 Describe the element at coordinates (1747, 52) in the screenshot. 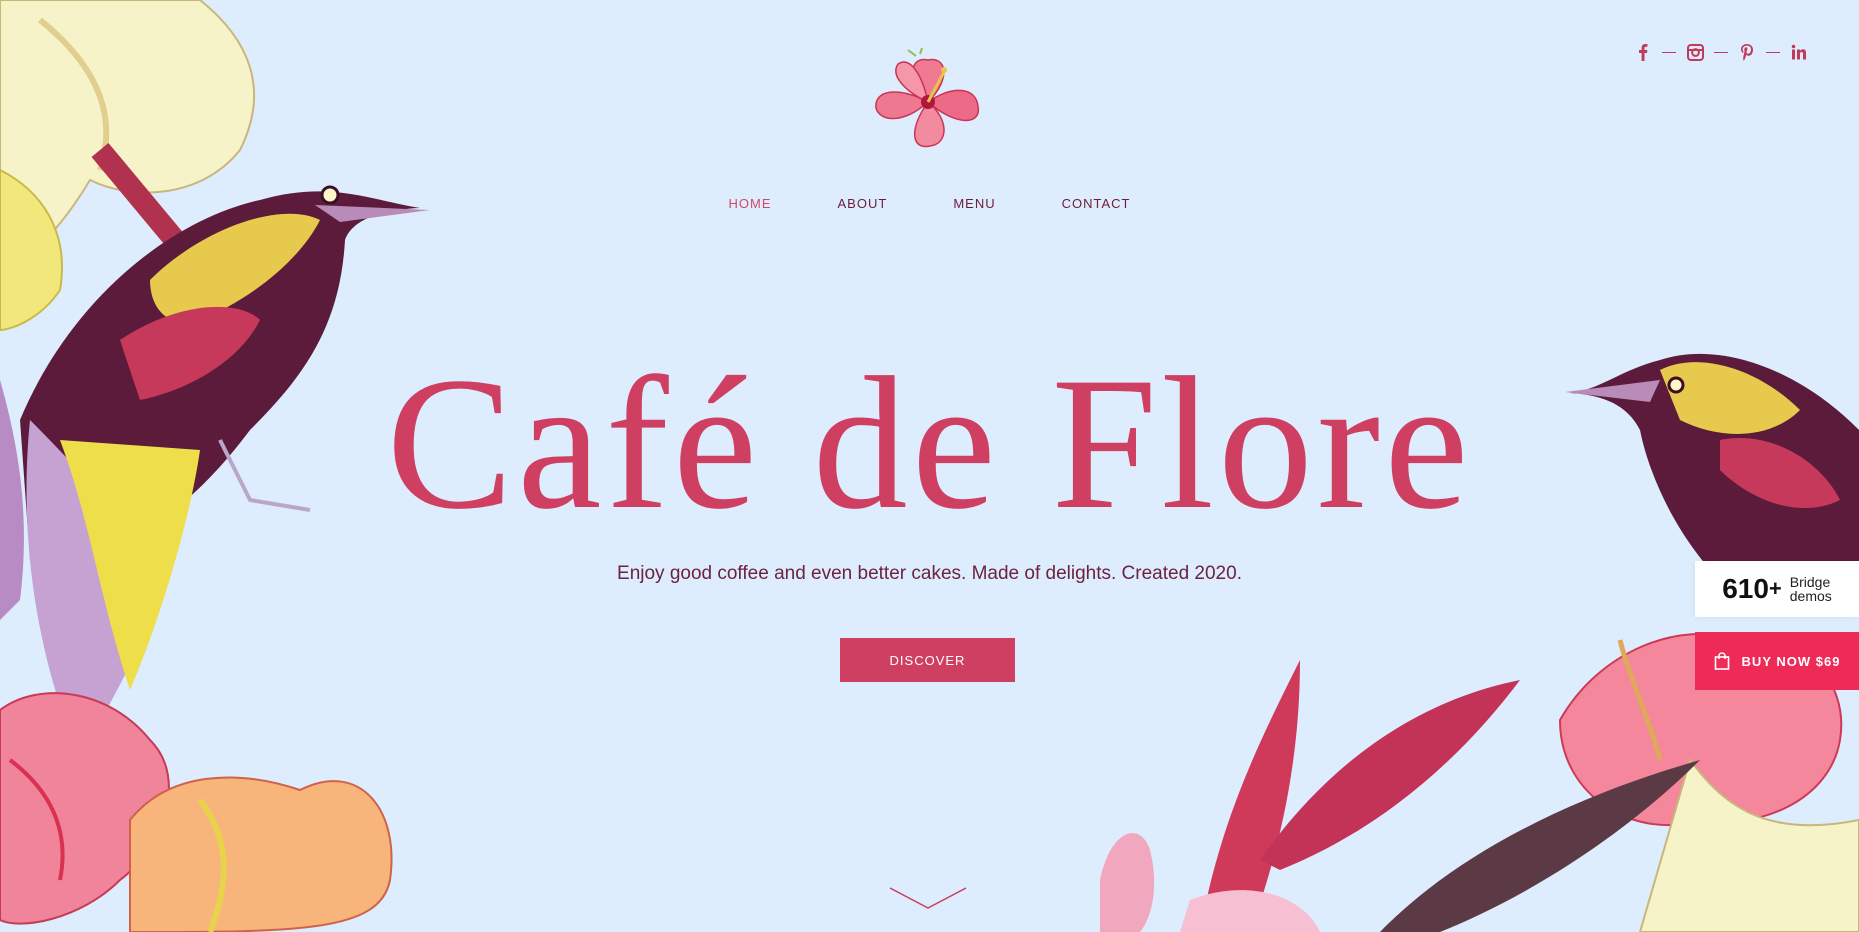

I see `pinterest-icon` at that location.